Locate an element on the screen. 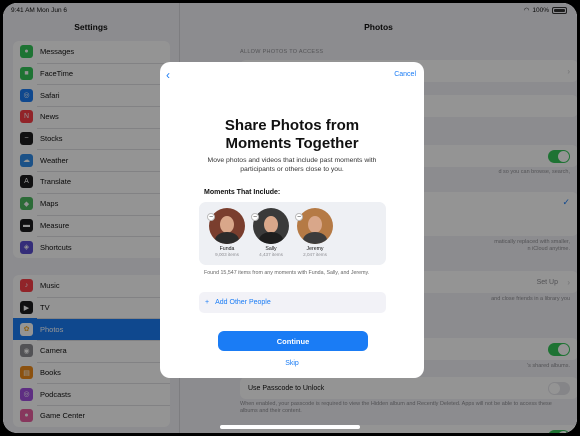 This screenshot has height=436, width=580. back-chevron-icon: ‹ is located at coordinates (168, 75).